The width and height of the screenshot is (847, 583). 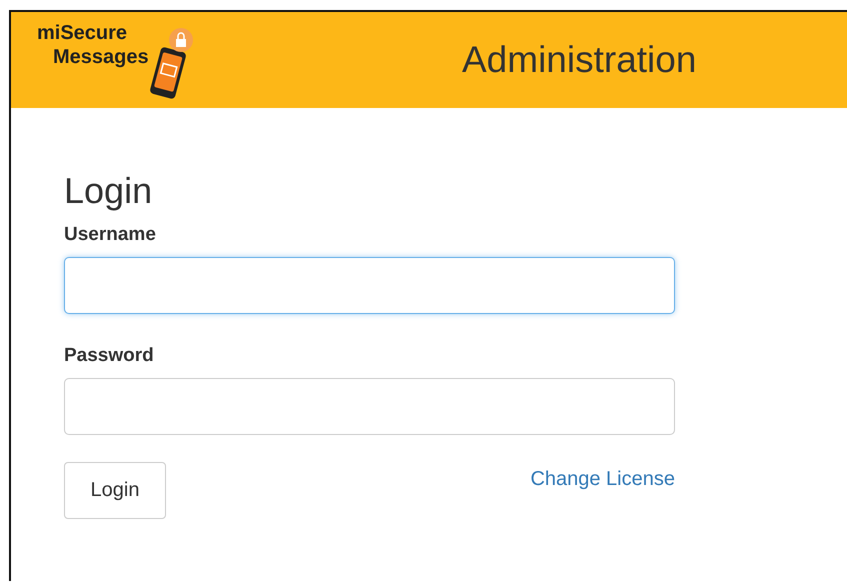 I want to click on logo-text: Messages, so click(x=101, y=57).